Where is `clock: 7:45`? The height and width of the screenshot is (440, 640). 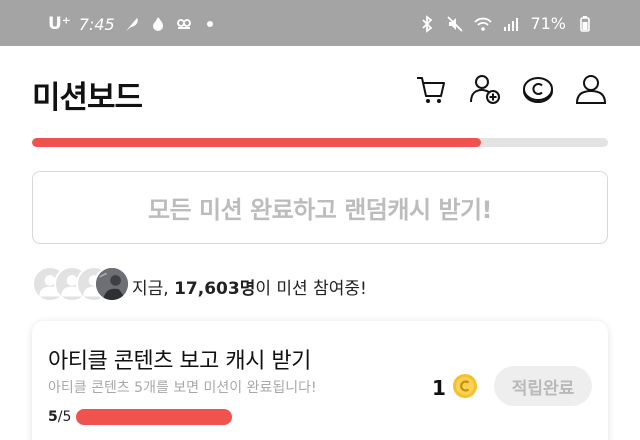
clock: 7:45 is located at coordinates (96, 24).